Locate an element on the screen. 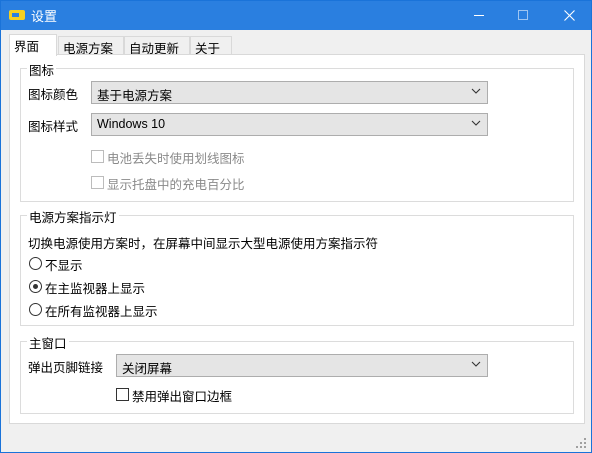 The height and width of the screenshot is (453, 592). radio-all-monitors is located at coordinates (35, 309).